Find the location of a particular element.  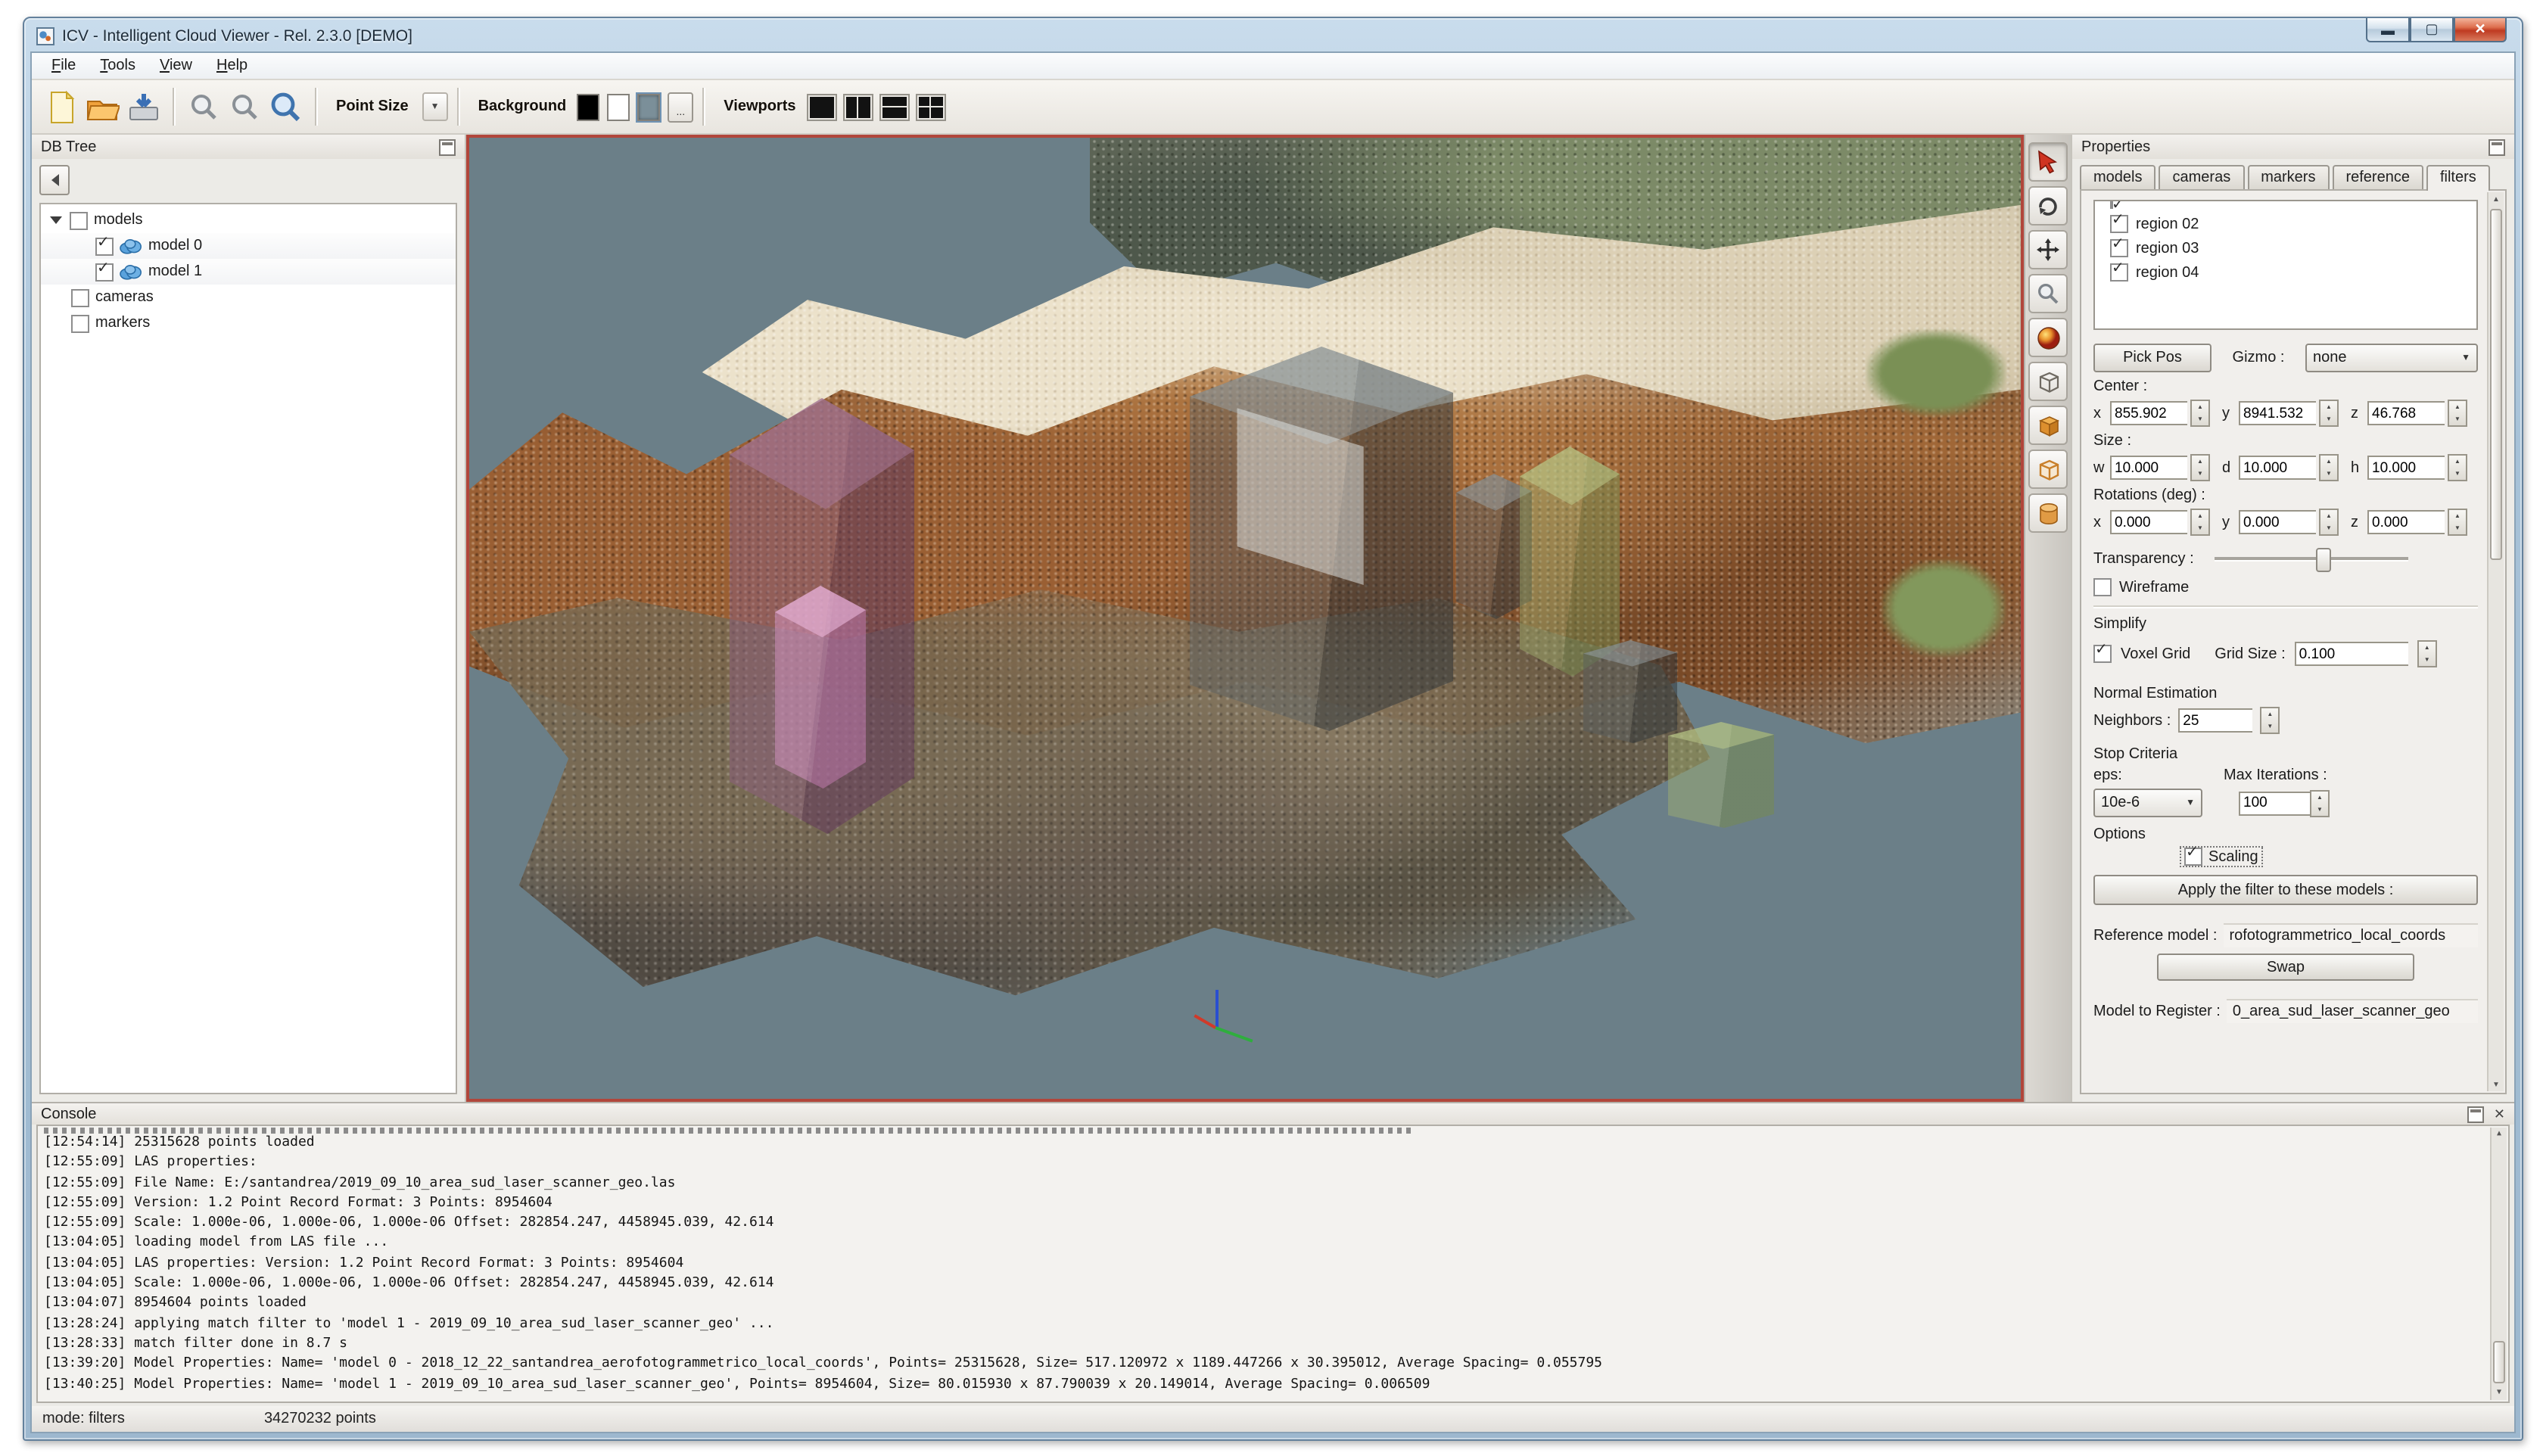

background-swatch-black is located at coordinates (588, 107).